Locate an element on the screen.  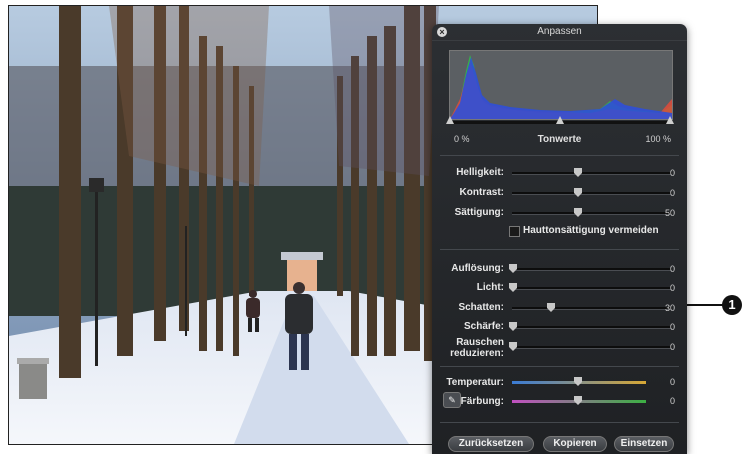
shadows-thumb is located at coordinates (551, 307).